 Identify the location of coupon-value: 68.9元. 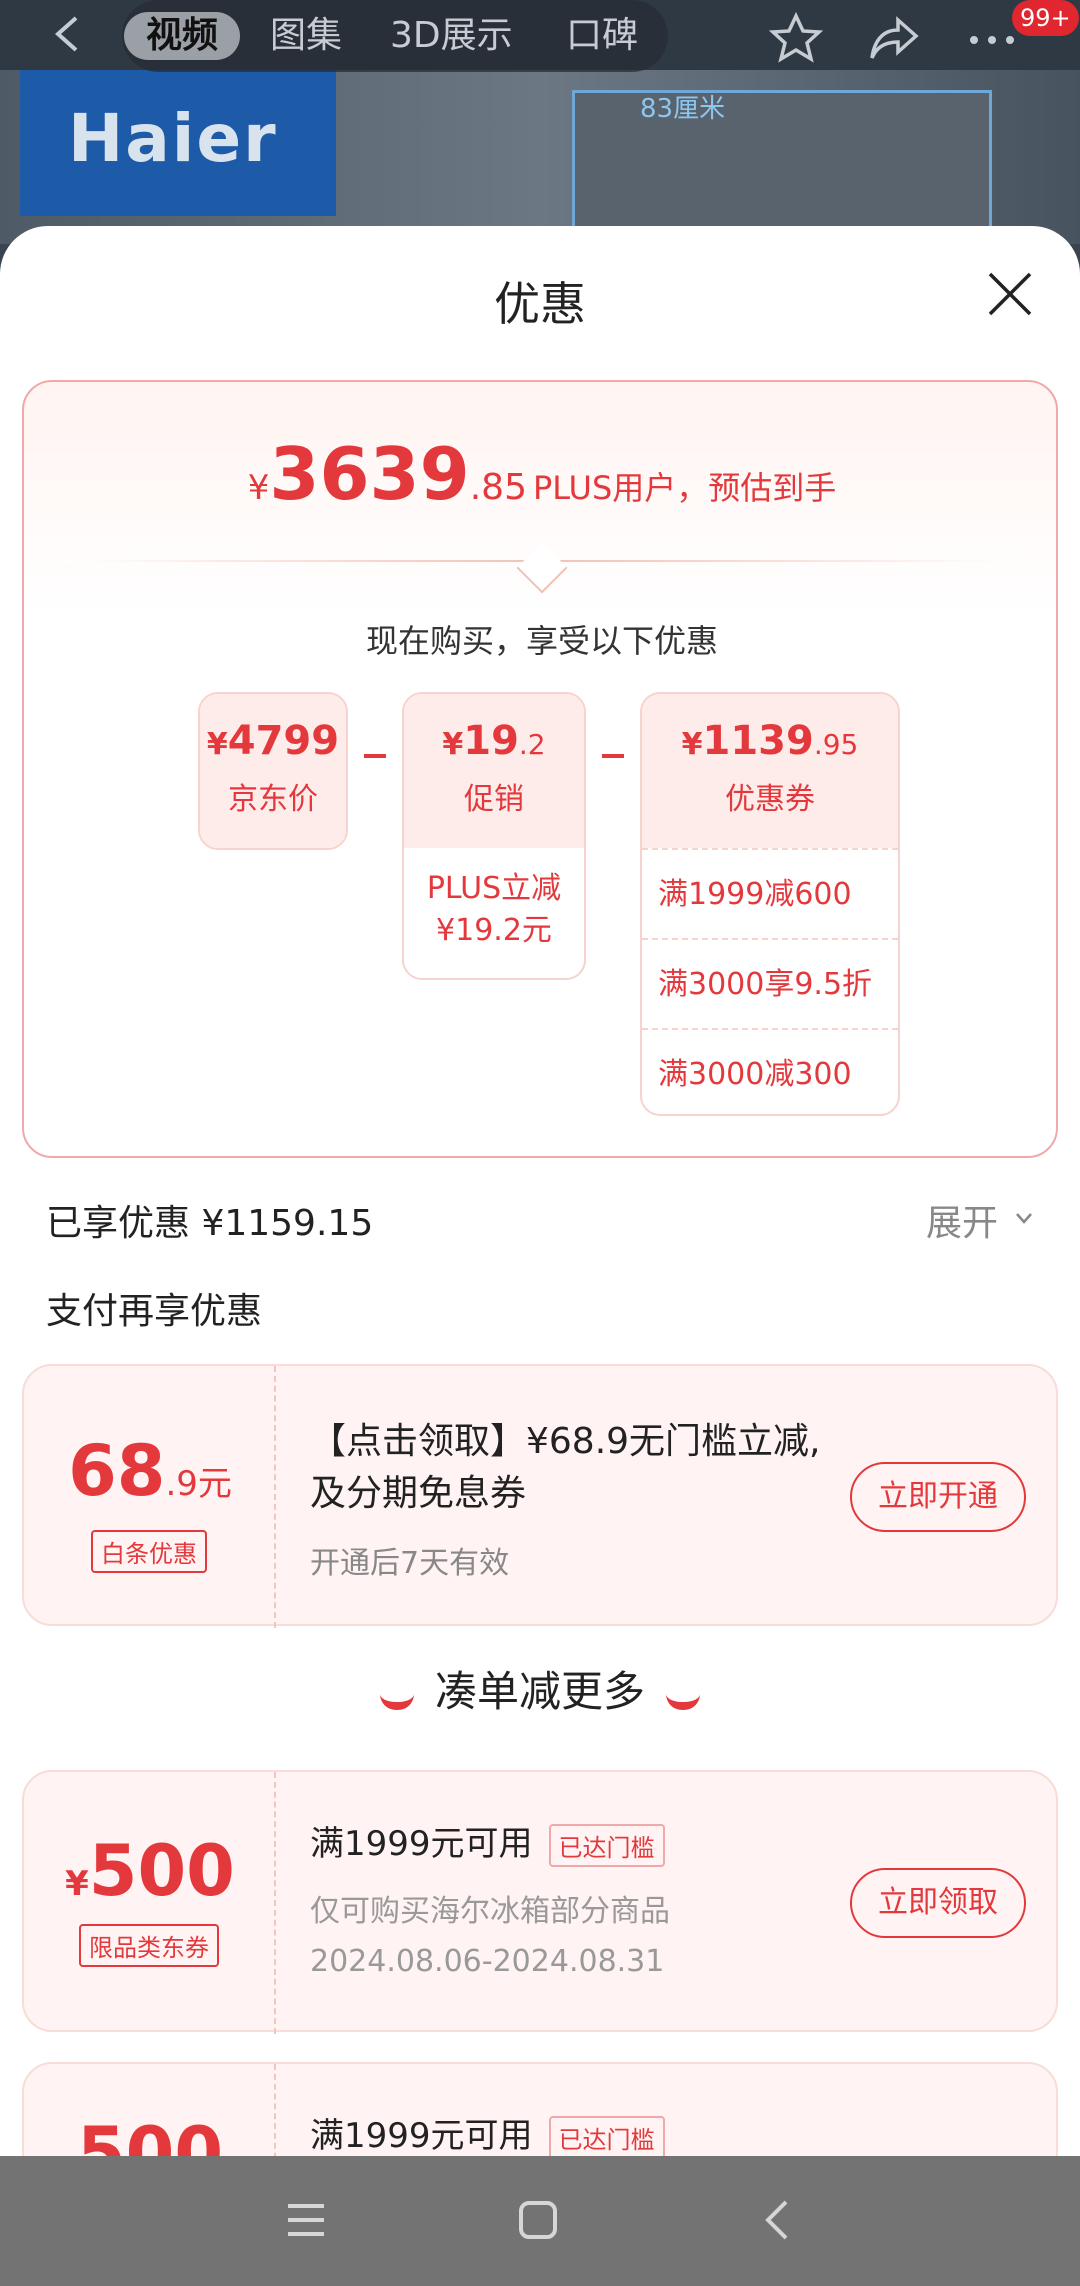
(150, 1471).